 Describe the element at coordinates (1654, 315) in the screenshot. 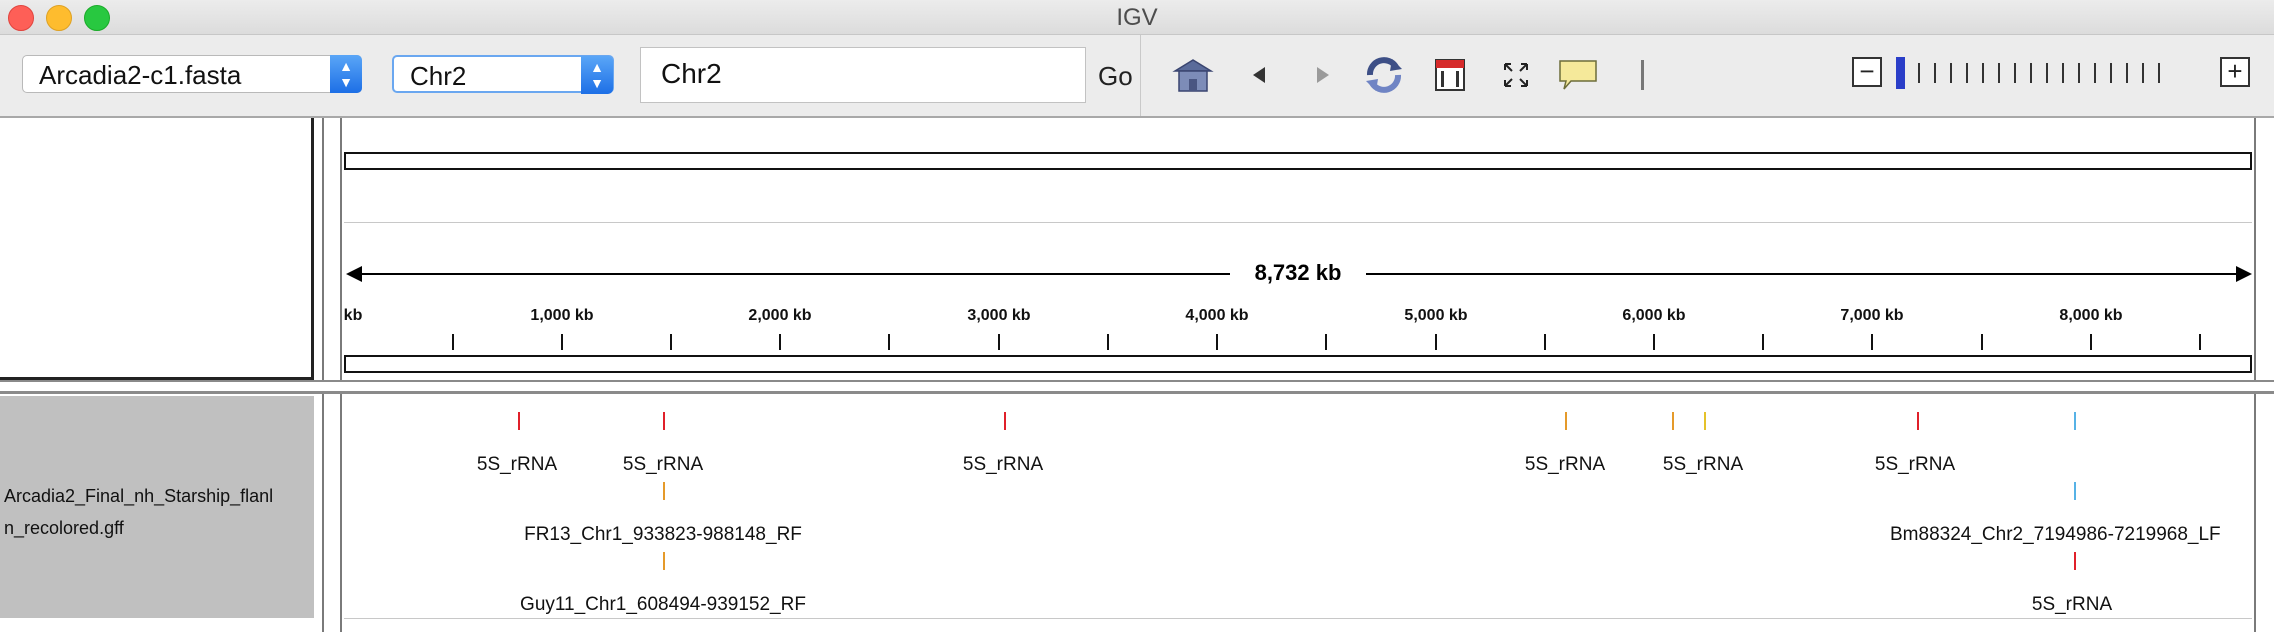

I see `ruler-tick-label: 6,000 kb` at that location.